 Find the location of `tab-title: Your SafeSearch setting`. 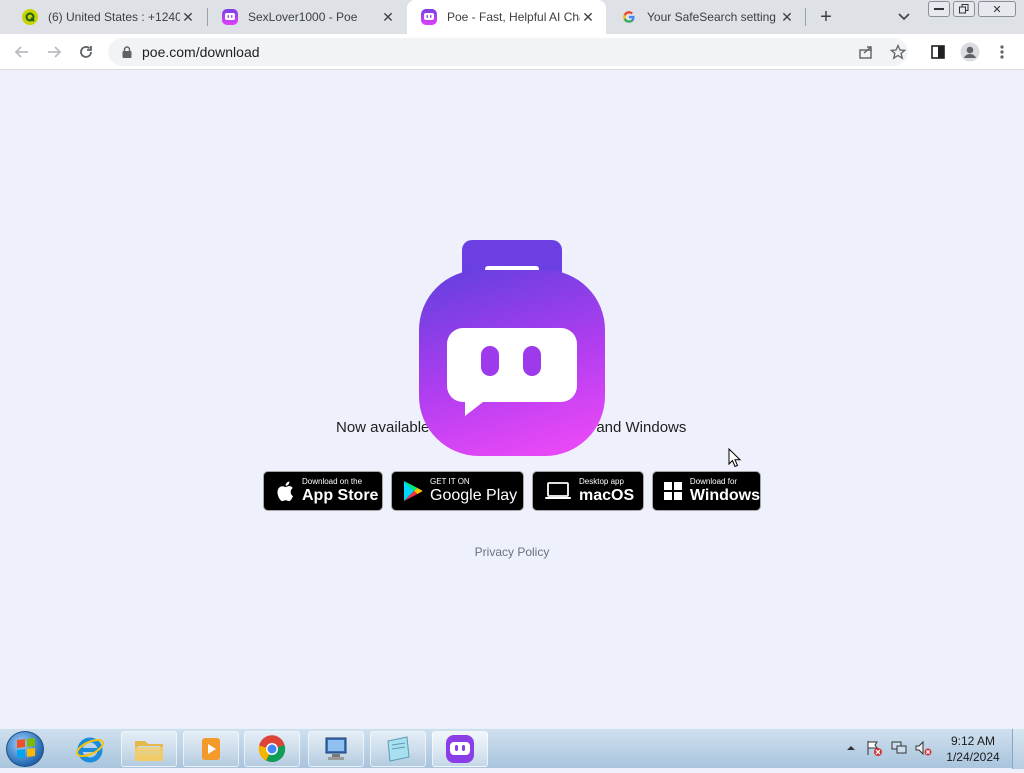

tab-title: Your SafeSearch setting is located at coordinates (711, 17).